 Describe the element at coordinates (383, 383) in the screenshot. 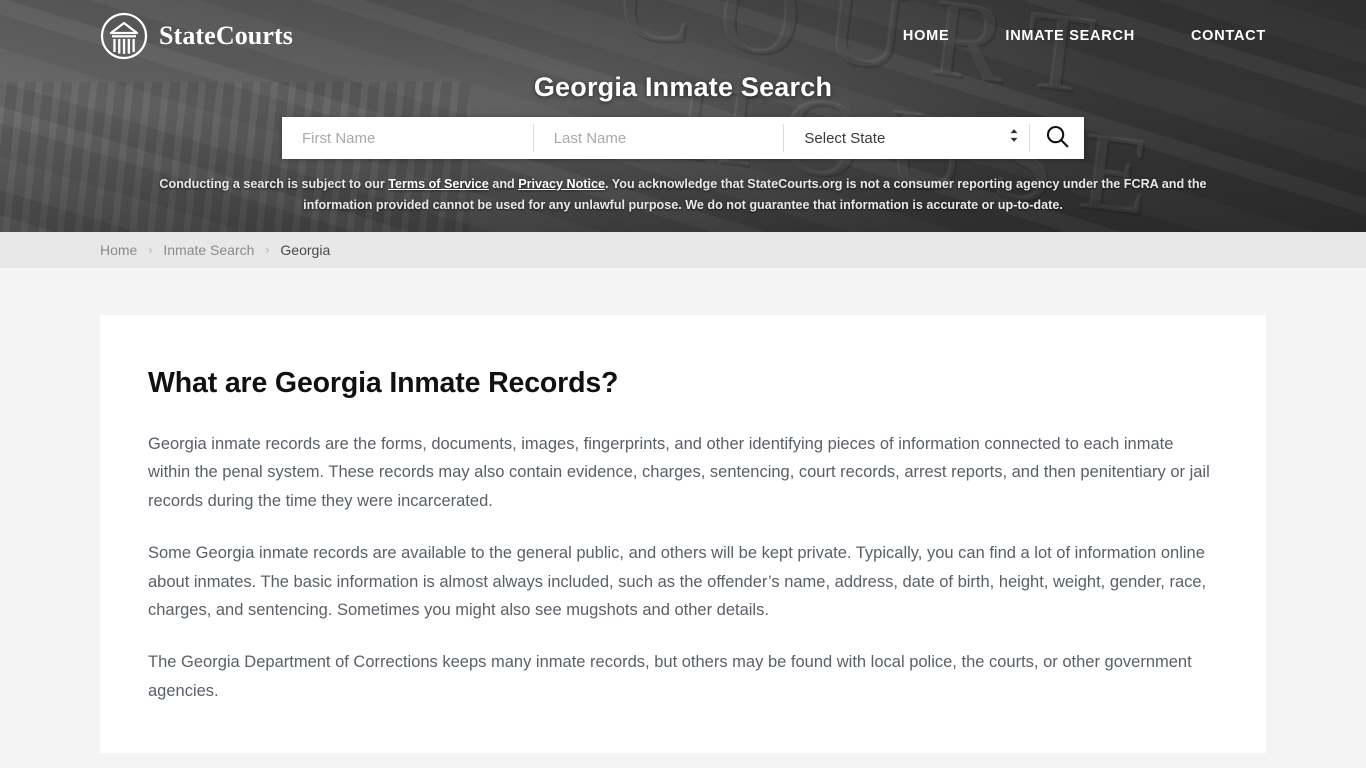

I see `article-heading: What are Georgia Inmate Records?` at that location.